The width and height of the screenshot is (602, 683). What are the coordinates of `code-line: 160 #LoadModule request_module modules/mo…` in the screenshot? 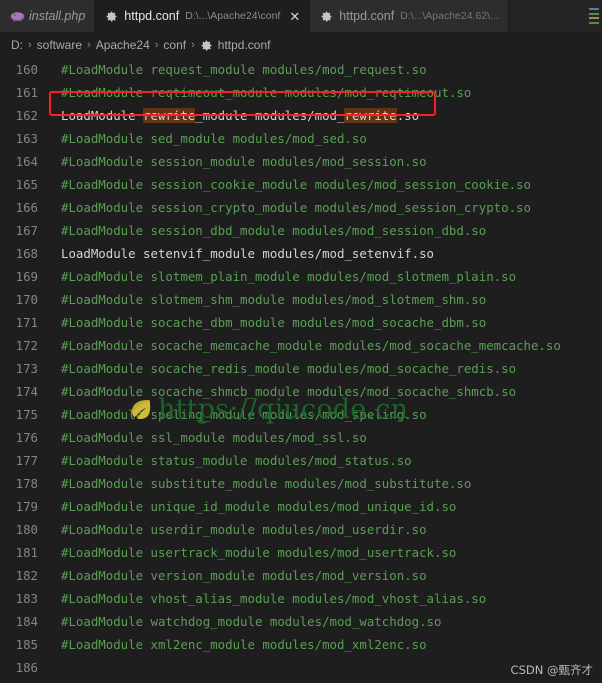 It's located at (301, 69).